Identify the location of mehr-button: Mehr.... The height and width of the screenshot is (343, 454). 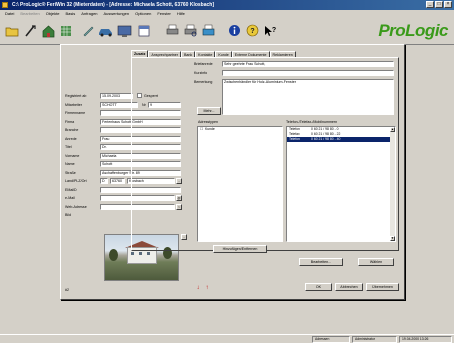
(209, 111).